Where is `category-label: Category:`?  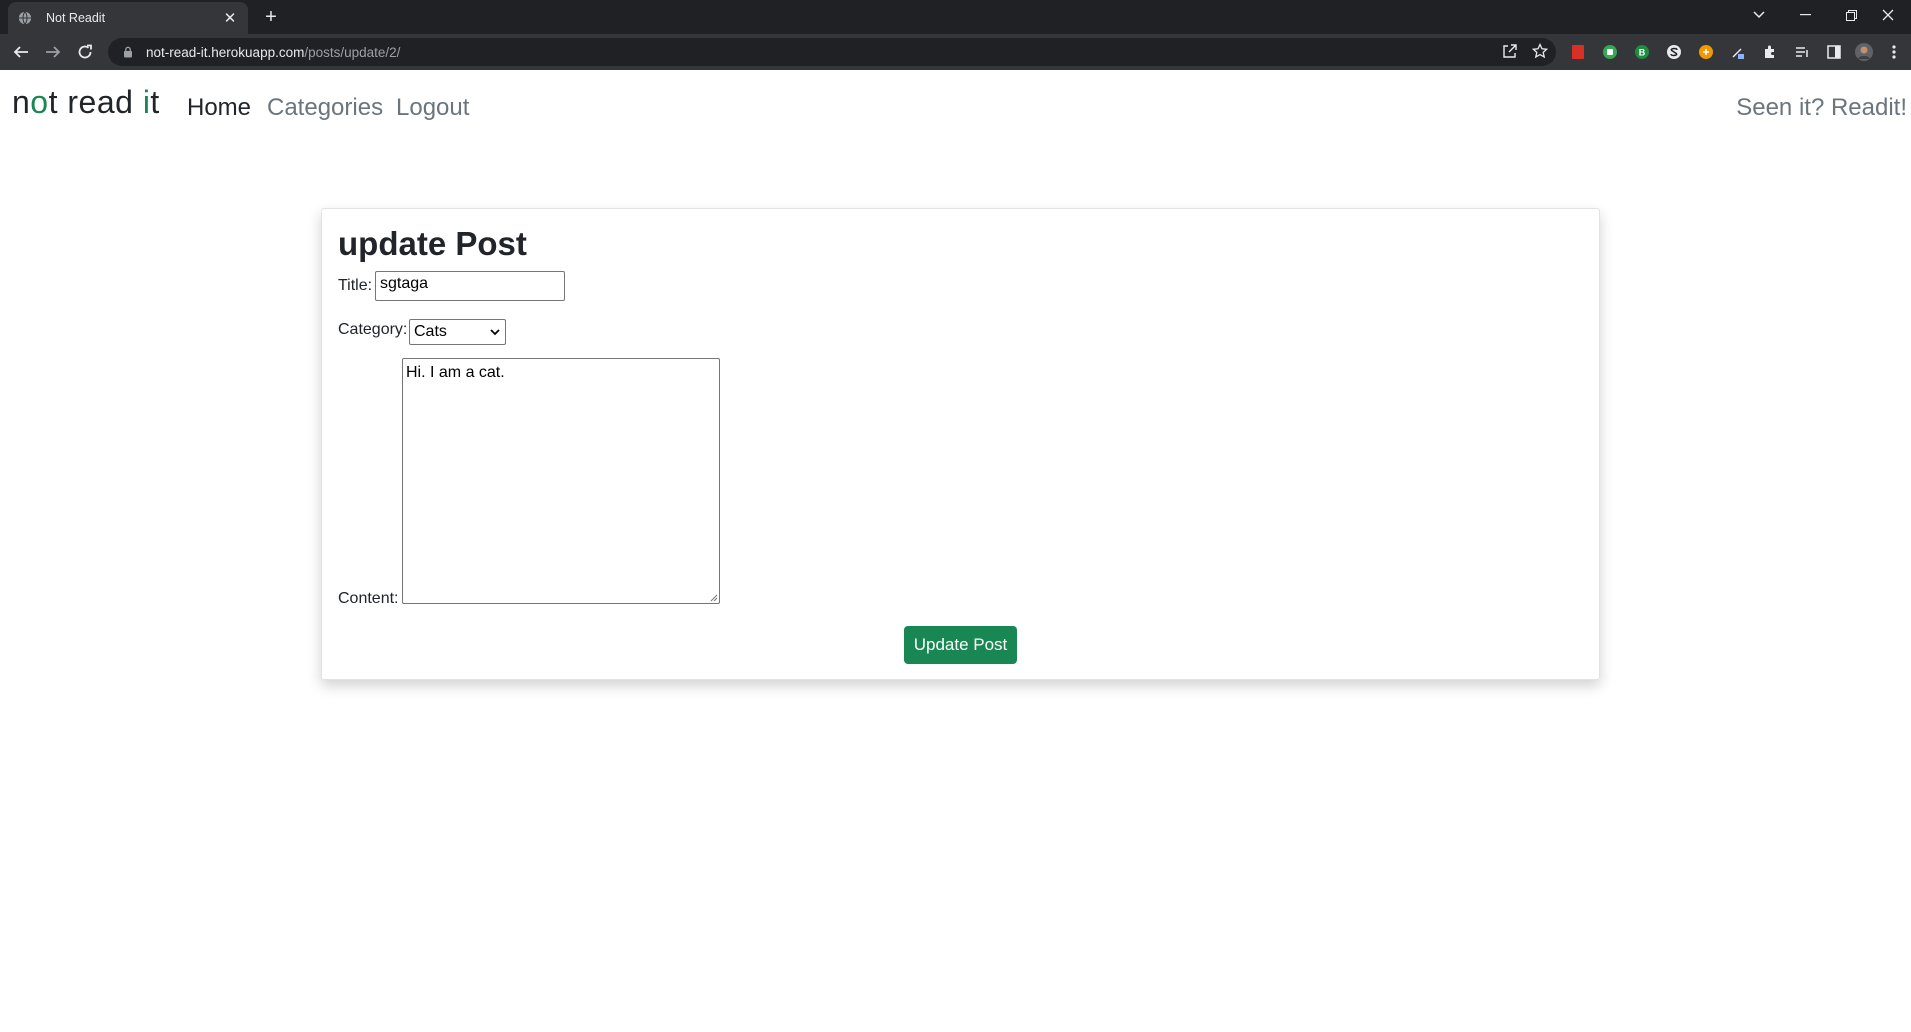 category-label: Category: is located at coordinates (373, 329).